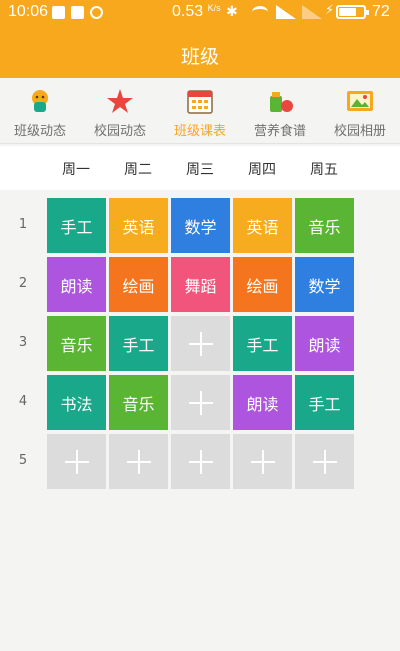  What do you see at coordinates (381, 11) in the screenshot?
I see `battery-percent: 72` at bounding box center [381, 11].